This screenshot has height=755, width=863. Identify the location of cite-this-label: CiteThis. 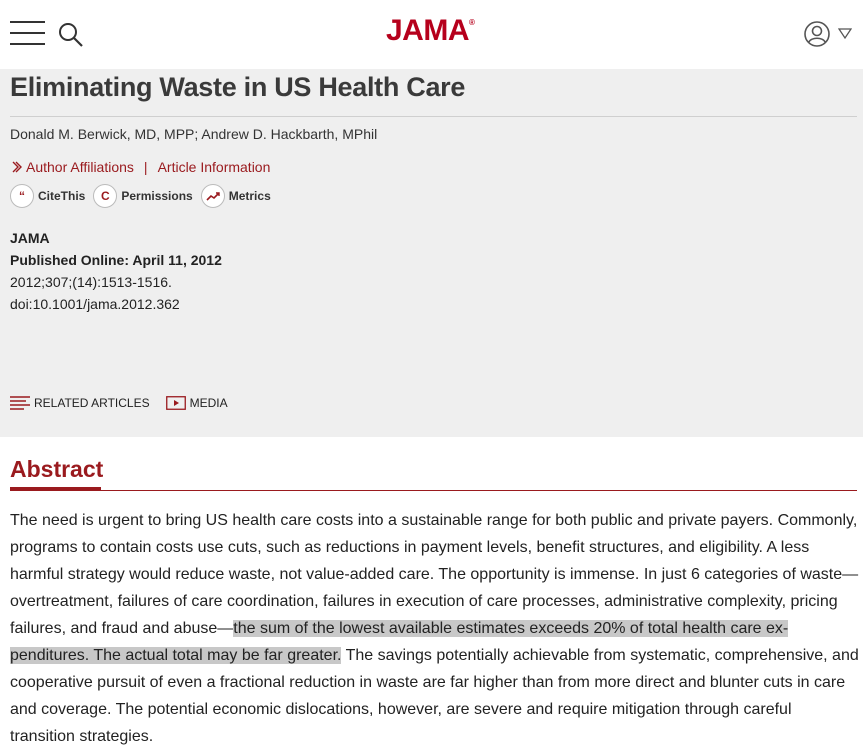
(62, 196).